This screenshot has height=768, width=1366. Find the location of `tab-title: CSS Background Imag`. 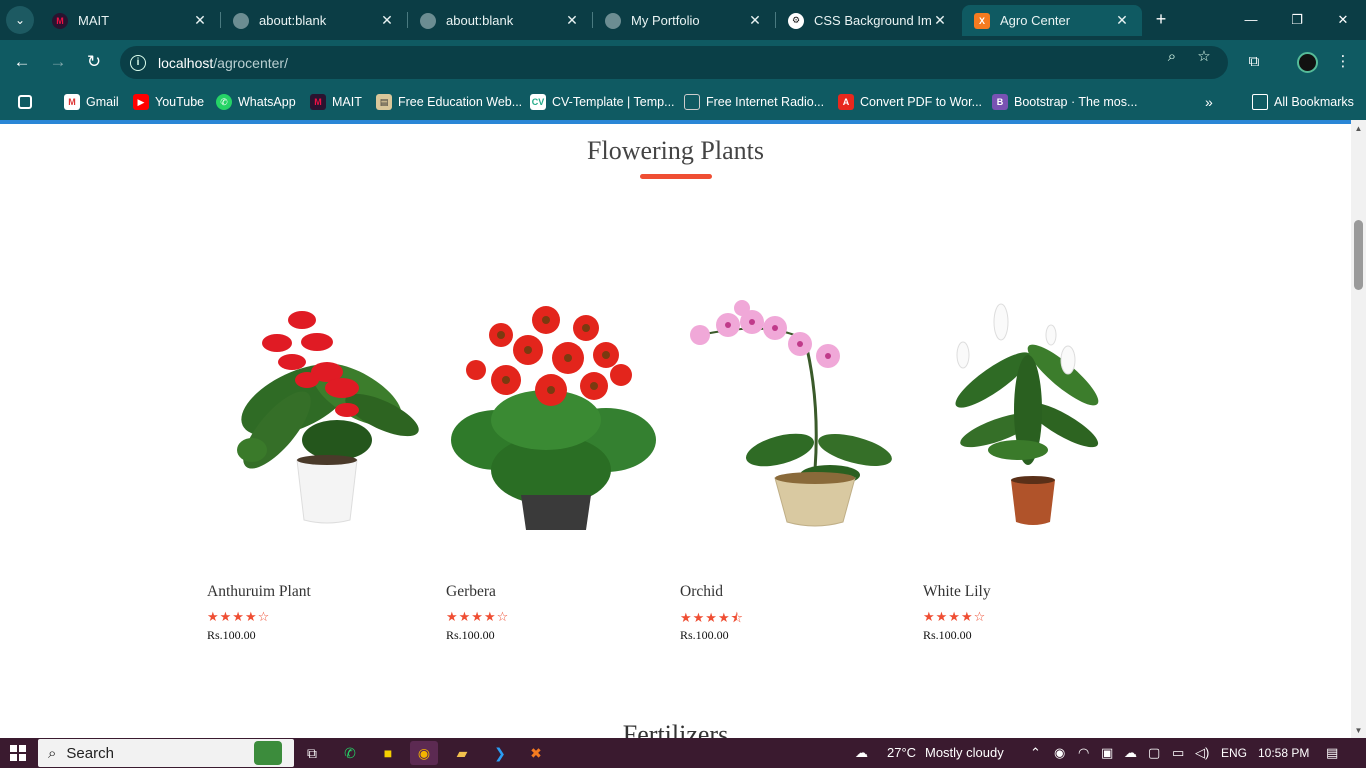

tab-title: CSS Background Imag is located at coordinates (873, 20).